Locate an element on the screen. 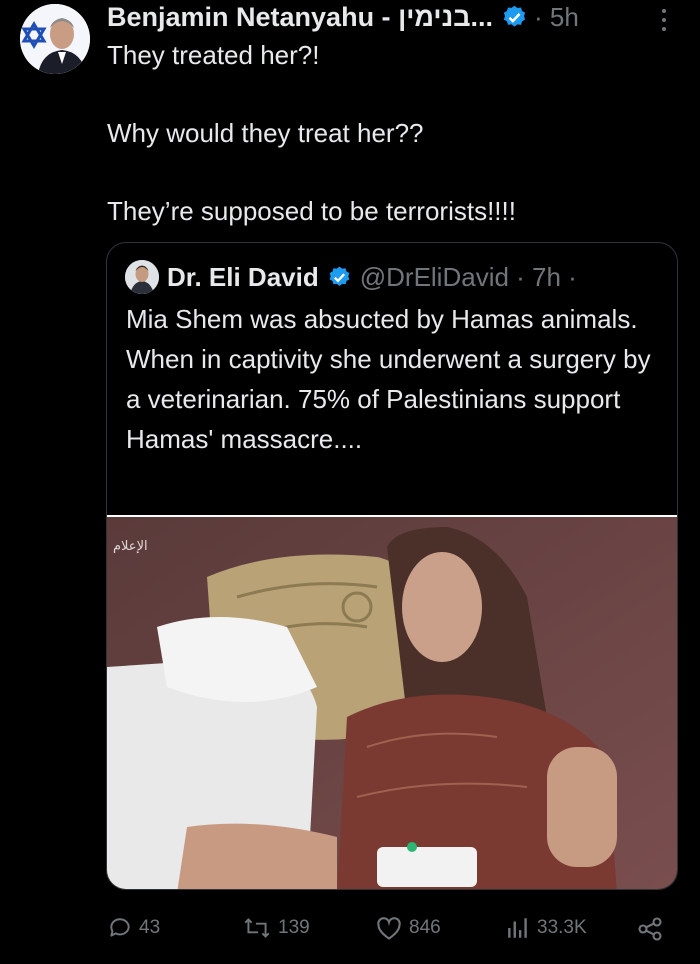 The image size is (700, 964). quote-handle: @DrEliDavid · 7h · is located at coordinates (468, 276).